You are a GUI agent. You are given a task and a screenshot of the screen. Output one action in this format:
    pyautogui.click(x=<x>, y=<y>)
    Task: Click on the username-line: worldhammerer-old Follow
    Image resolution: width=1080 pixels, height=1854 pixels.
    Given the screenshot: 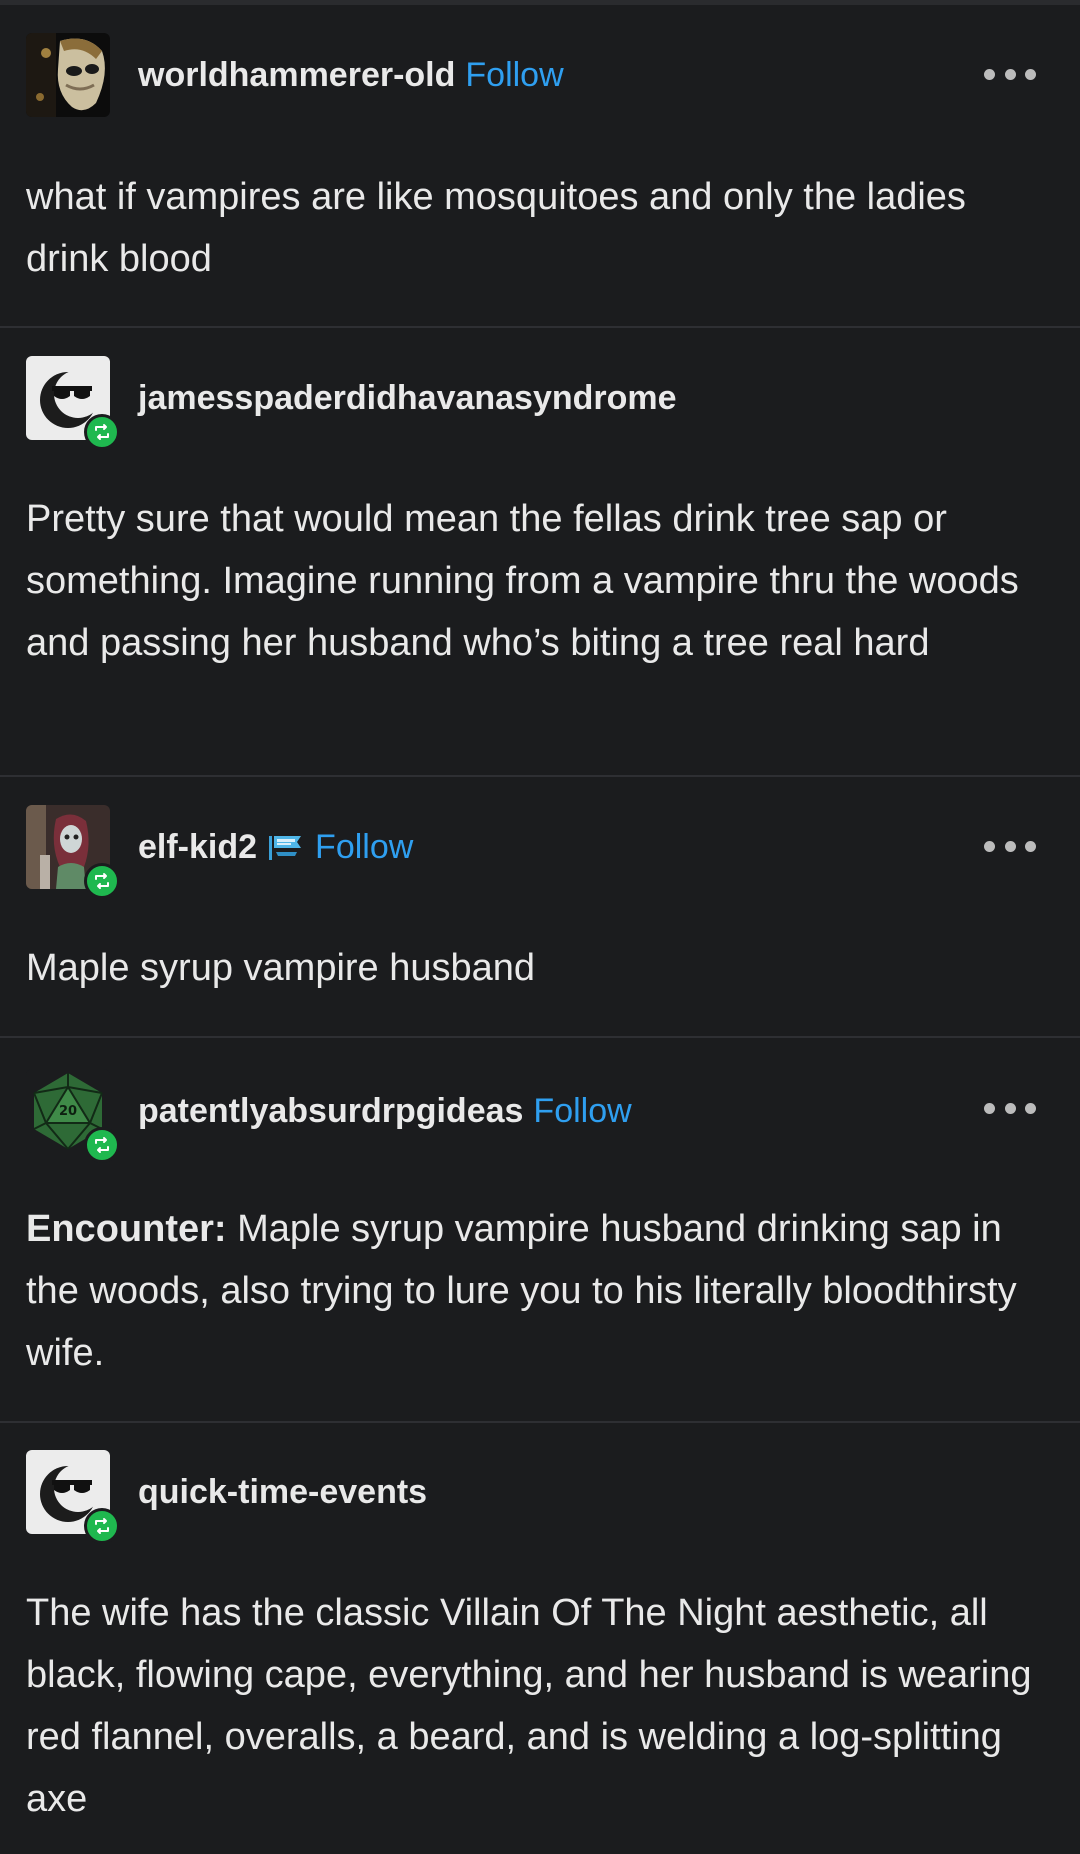 What is the action you would take?
    pyautogui.click(x=351, y=75)
    